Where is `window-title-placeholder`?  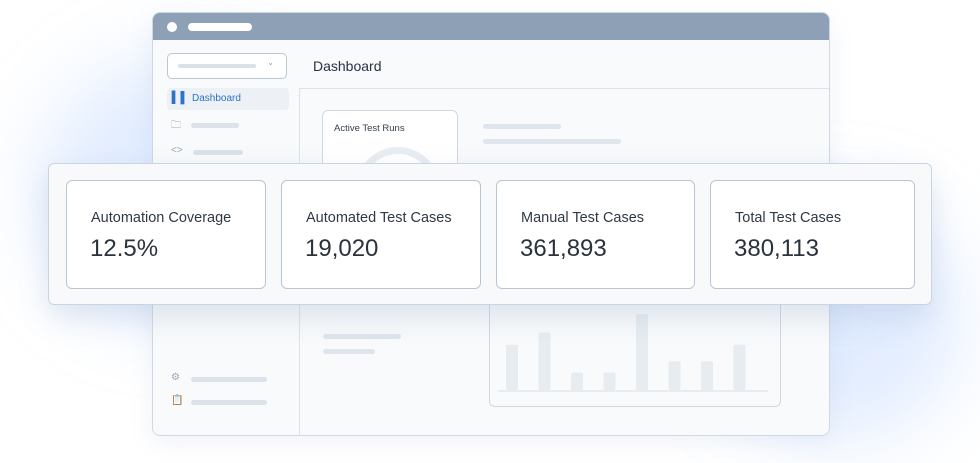 window-title-placeholder is located at coordinates (220, 27).